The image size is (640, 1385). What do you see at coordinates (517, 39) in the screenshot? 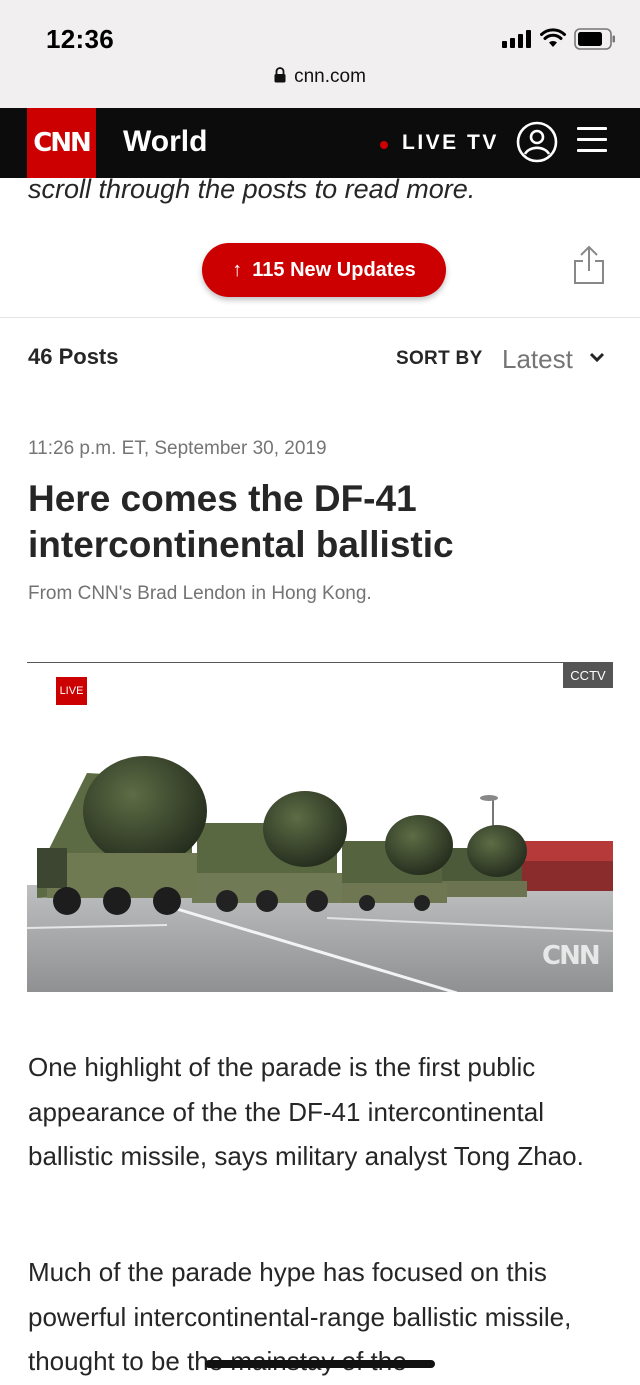
I see `signal-icon` at bounding box center [517, 39].